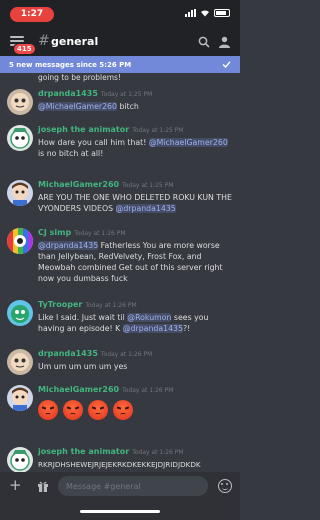 This screenshot has width=320, height=520. I want to click on mention: @Rokumon, so click(149, 317).